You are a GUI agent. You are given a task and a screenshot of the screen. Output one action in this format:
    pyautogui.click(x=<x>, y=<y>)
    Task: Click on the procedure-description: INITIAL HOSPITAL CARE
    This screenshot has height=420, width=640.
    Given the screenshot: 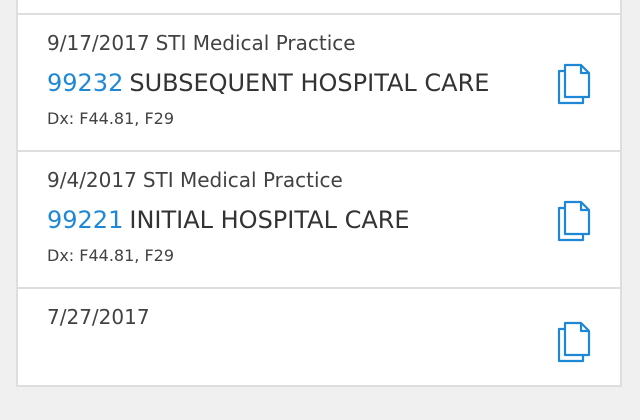 What is the action you would take?
    pyautogui.click(x=269, y=220)
    